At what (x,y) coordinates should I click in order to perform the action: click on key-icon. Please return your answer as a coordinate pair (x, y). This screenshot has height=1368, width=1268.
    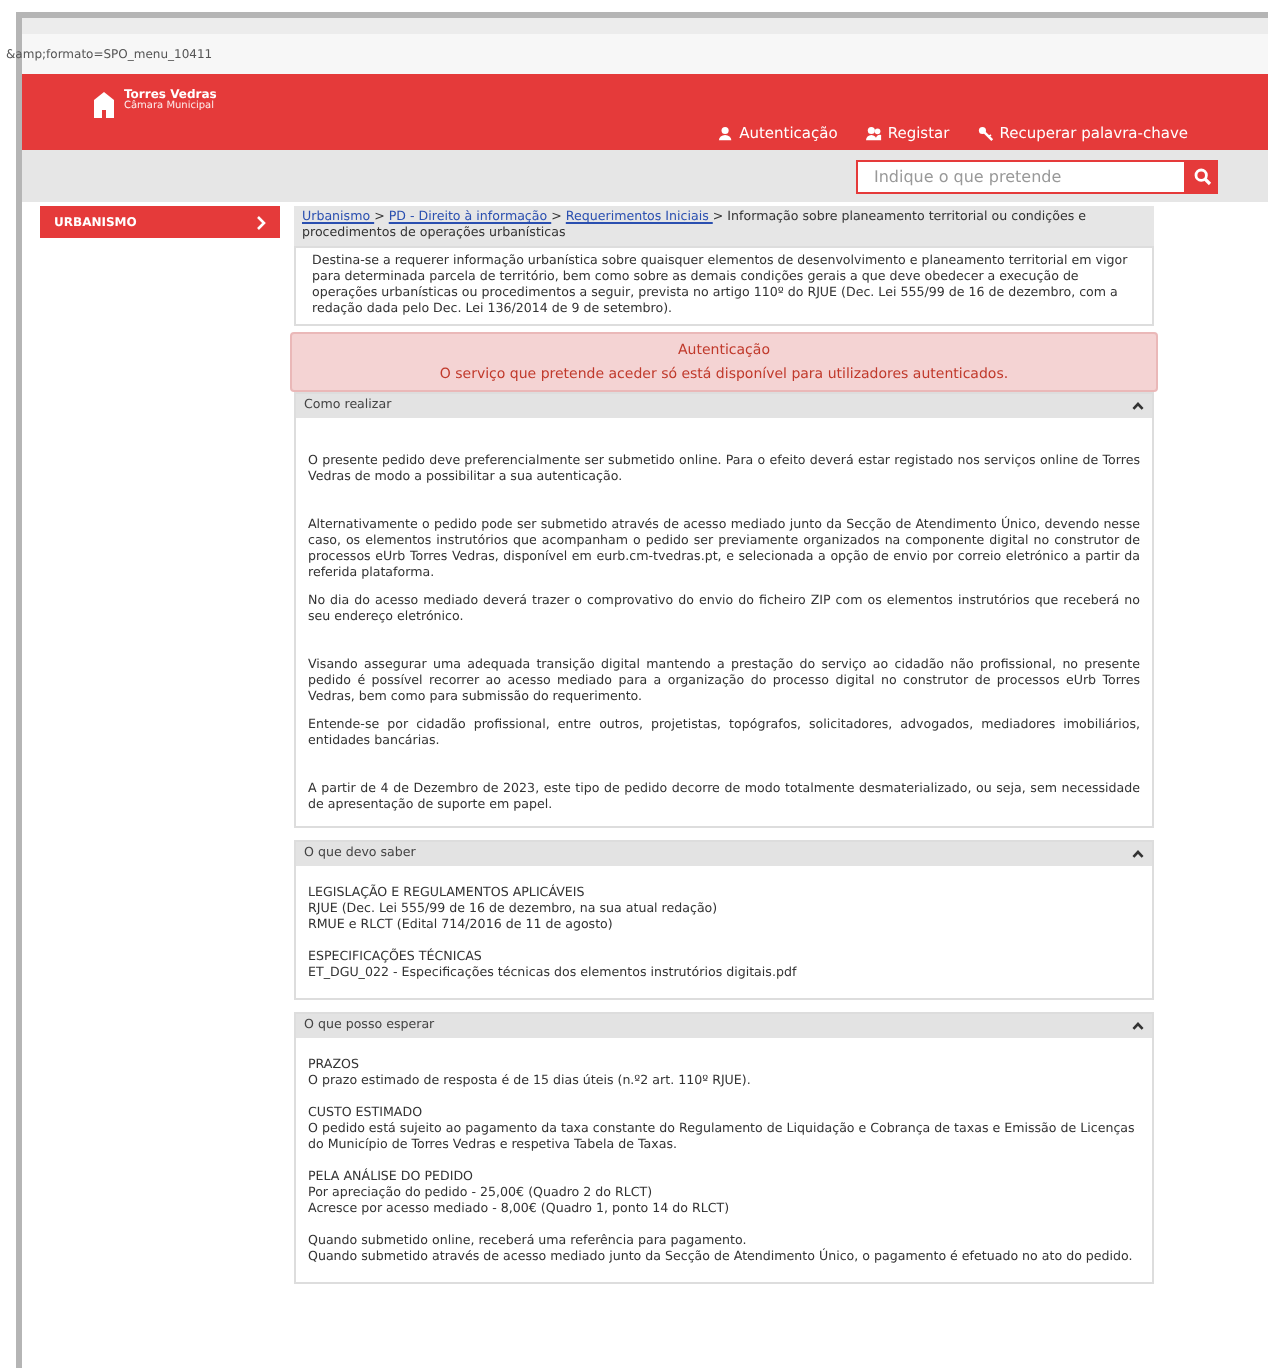
    Looking at the image, I should click on (985, 134).